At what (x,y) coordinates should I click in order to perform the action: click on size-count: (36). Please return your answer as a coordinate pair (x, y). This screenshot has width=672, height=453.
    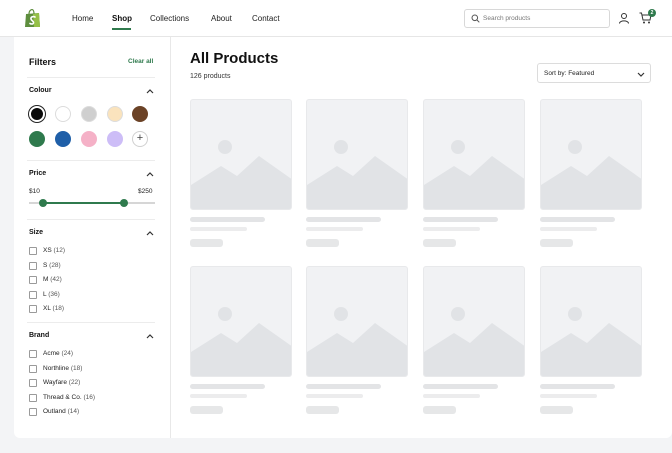
    Looking at the image, I should click on (54, 294).